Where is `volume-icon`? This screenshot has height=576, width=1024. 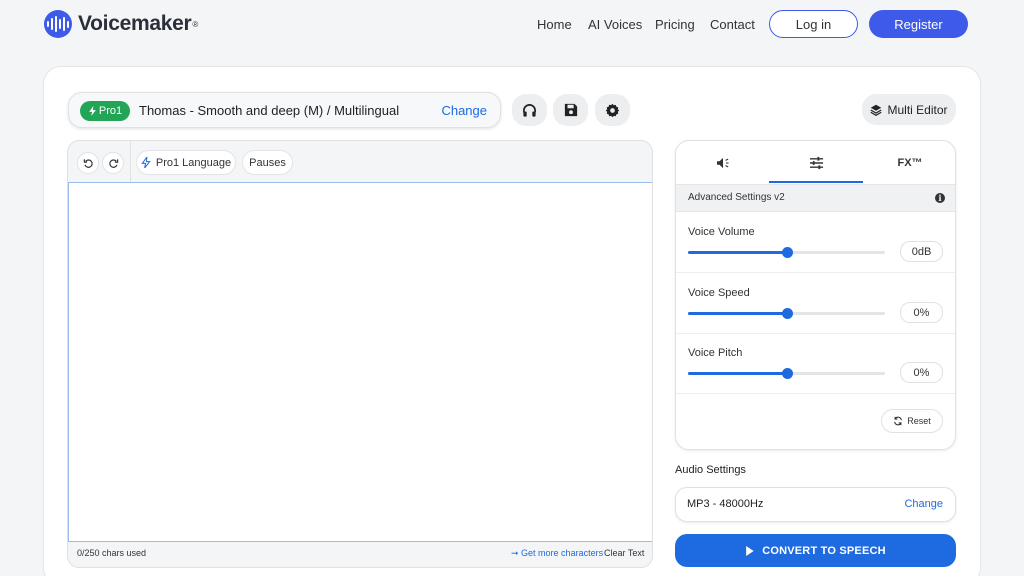
volume-icon is located at coordinates (723, 163).